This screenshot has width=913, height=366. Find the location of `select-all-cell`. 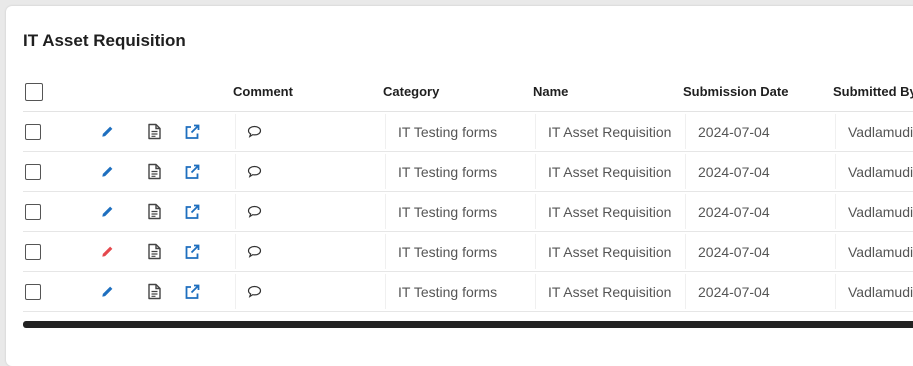

select-all-cell is located at coordinates (34, 91).